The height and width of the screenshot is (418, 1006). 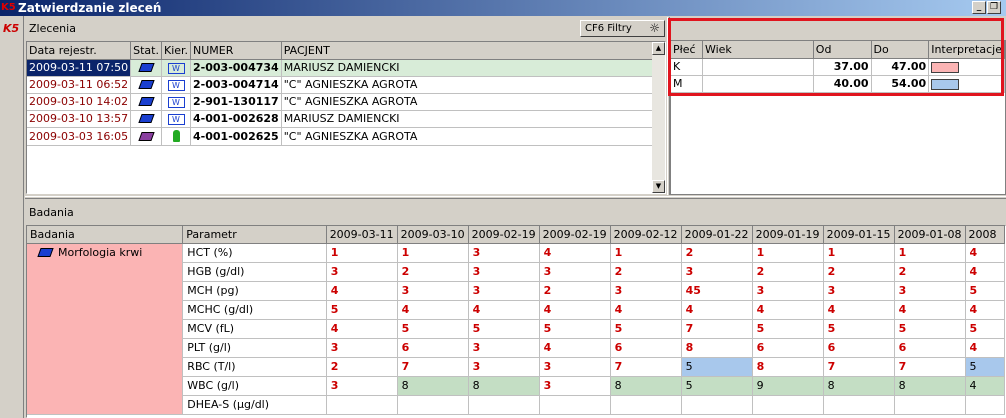 I want to click on restore-button: ❐, so click(x=994, y=7).